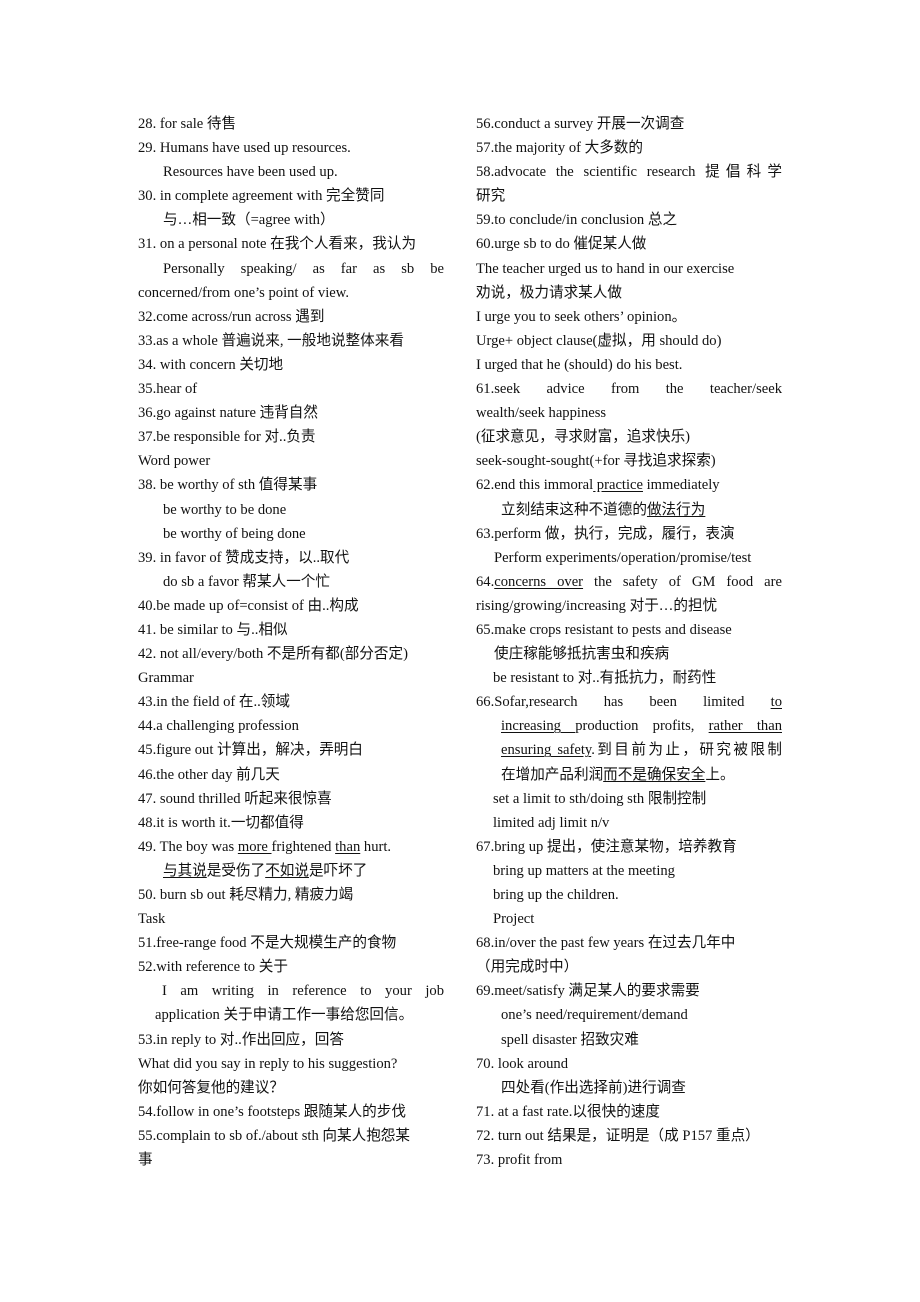  Describe the element at coordinates (166, 678) in the screenshot. I see `section-heading-grammar: Grammar` at that location.